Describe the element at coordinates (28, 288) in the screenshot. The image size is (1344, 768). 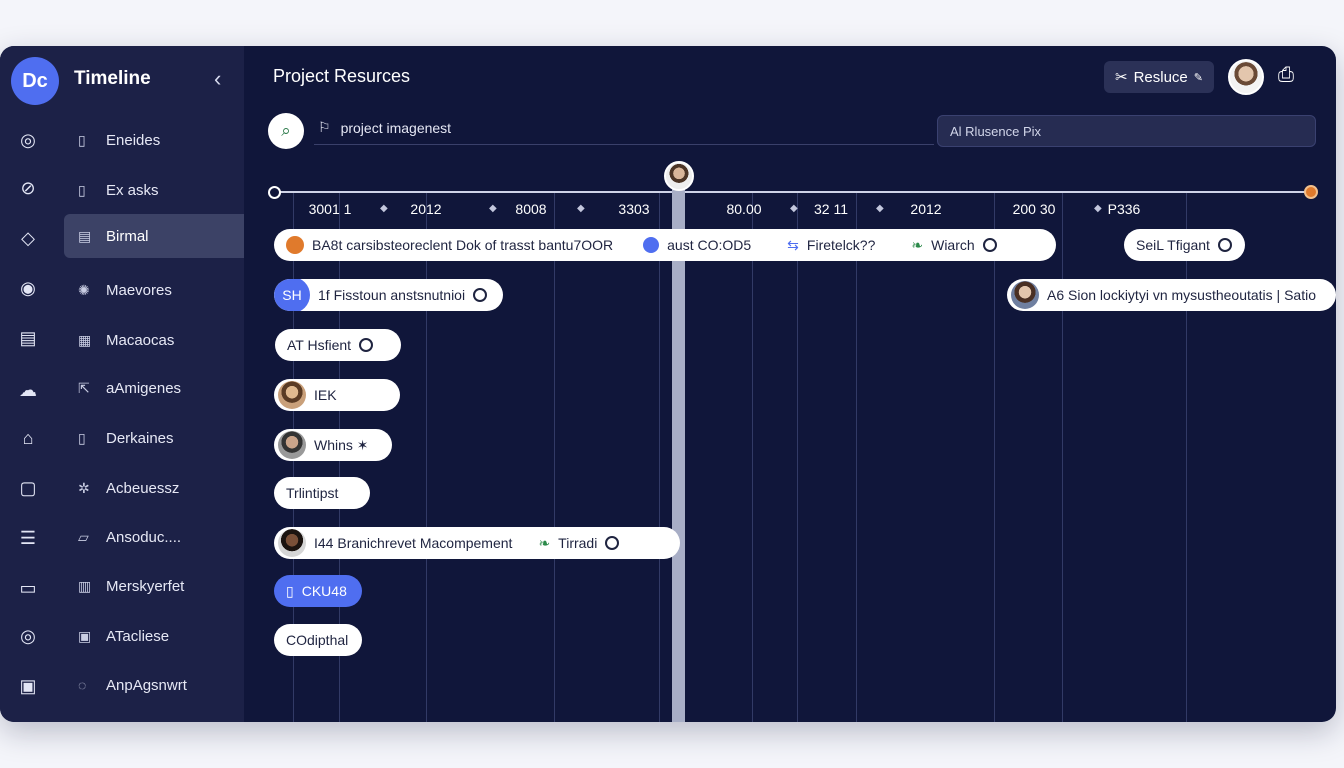
I see `location-icon: ◉` at that location.